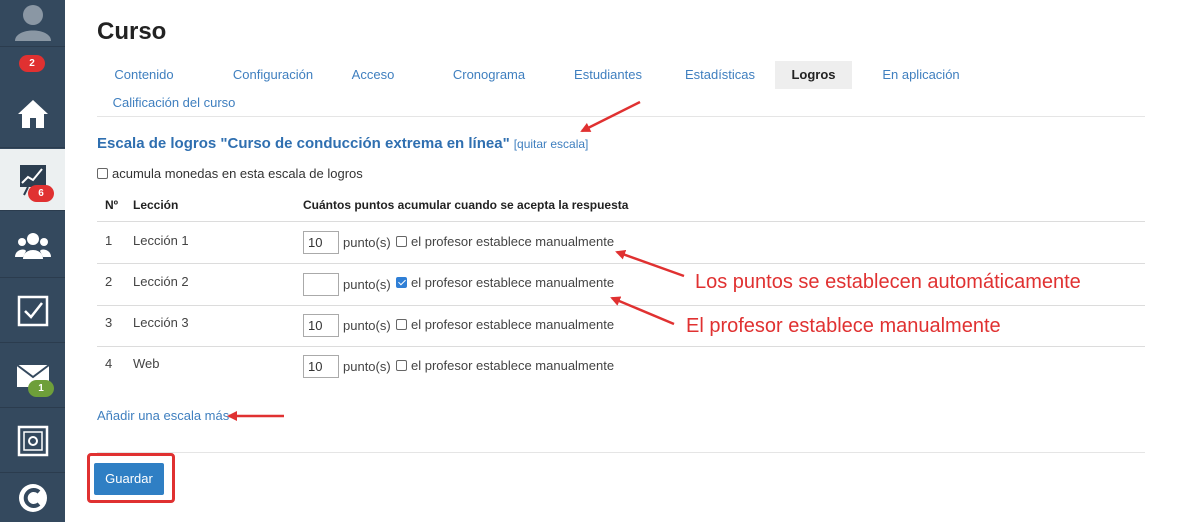 This screenshot has width=1200, height=522. Describe the element at coordinates (146, 363) in the screenshot. I see `row-lesson: Web` at that location.